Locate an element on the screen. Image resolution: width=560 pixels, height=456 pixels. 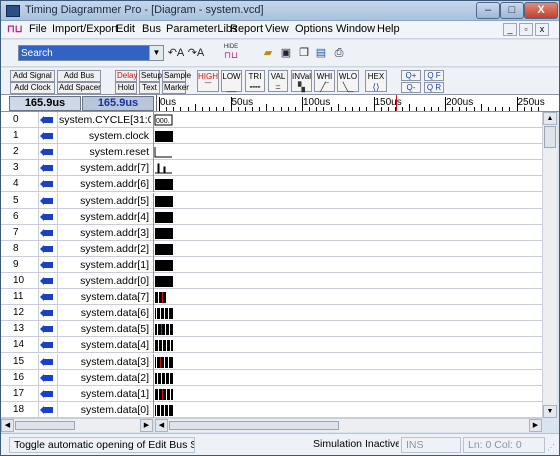
signal-row: 3 system.addr[7] is located at coordinates (271, 168).